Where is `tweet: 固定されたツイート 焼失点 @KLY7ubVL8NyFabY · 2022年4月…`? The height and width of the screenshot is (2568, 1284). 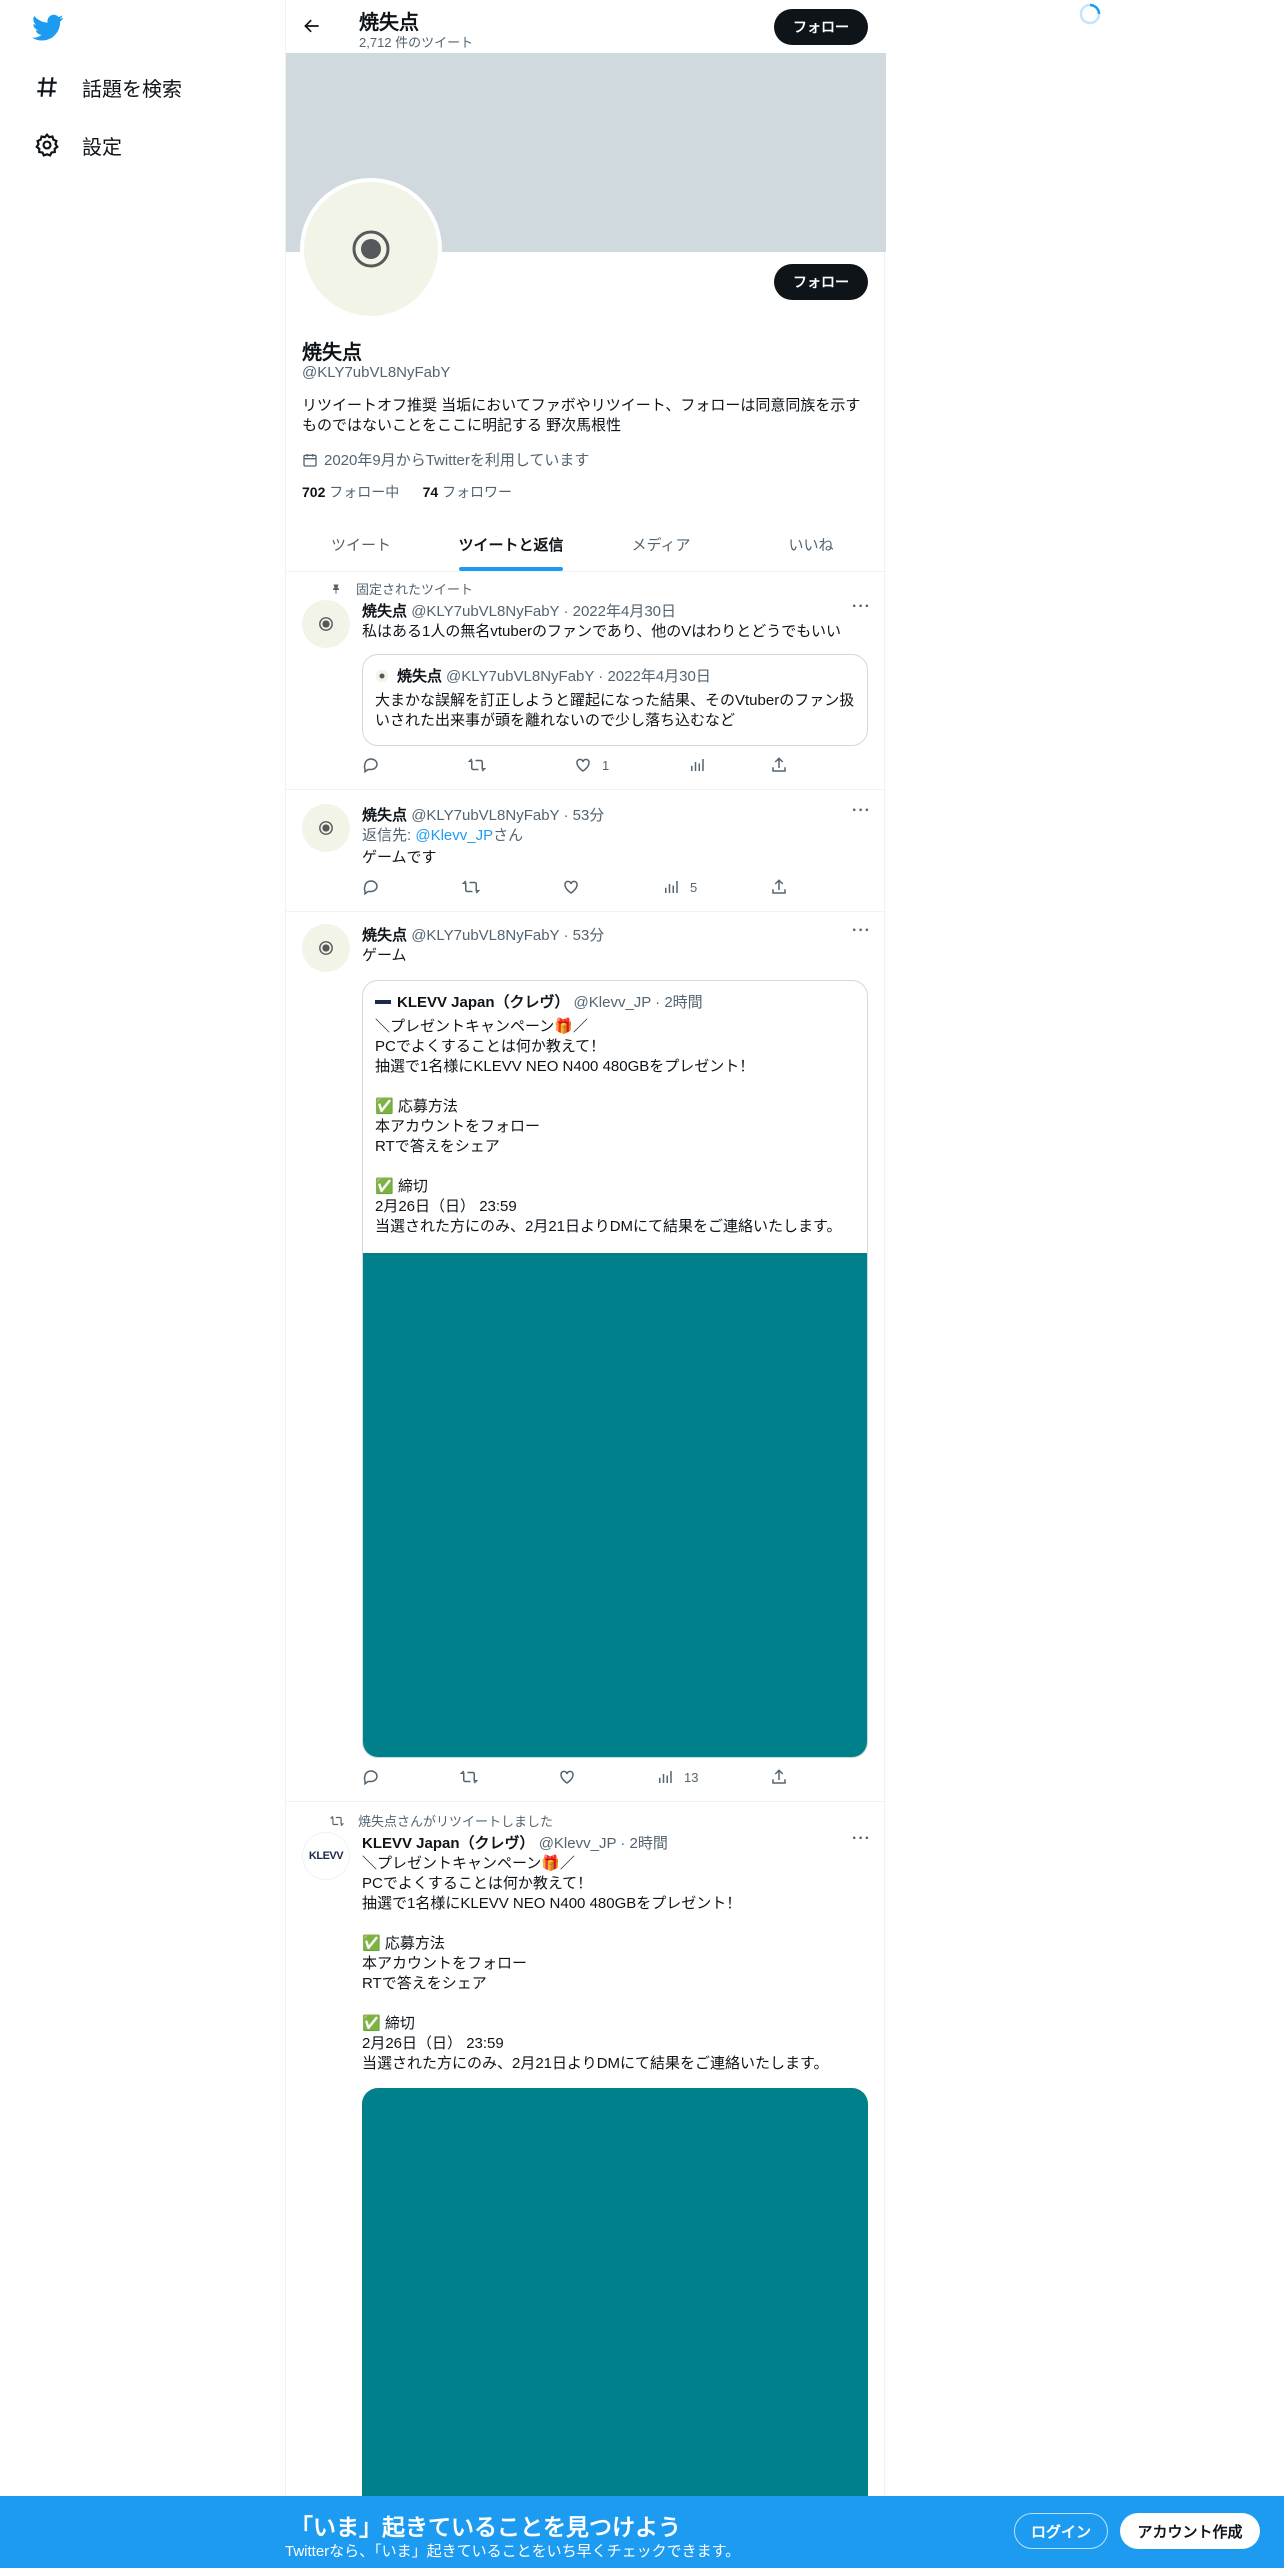 tweet: 固定されたツイート 焼失点 @KLY7ubVL8NyFabY · 2022年4月… is located at coordinates (586, 681).